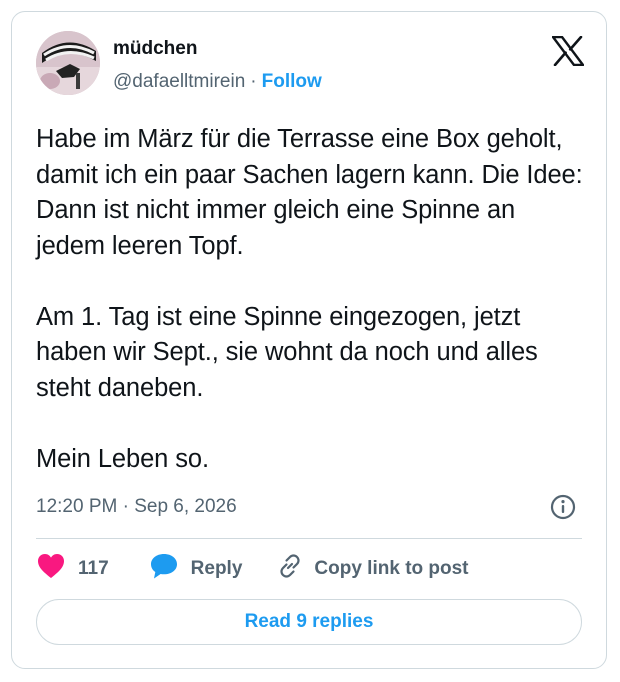 This screenshot has height=682, width=620. I want to click on reply-label: Reply, so click(216, 568).